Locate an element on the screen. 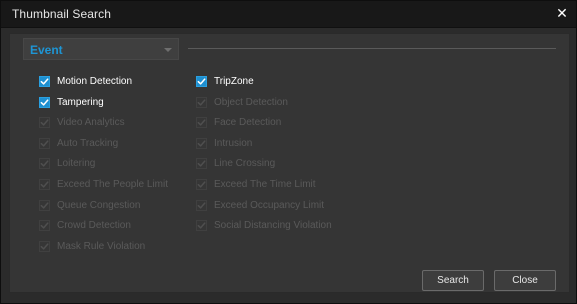  option-motion-detection: Motion Detection is located at coordinates (85, 81).